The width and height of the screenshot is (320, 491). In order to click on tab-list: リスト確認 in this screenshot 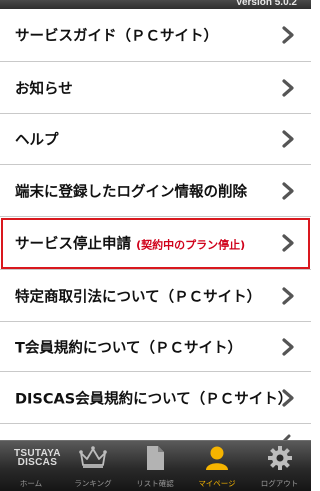, I will do `click(155, 466)`.